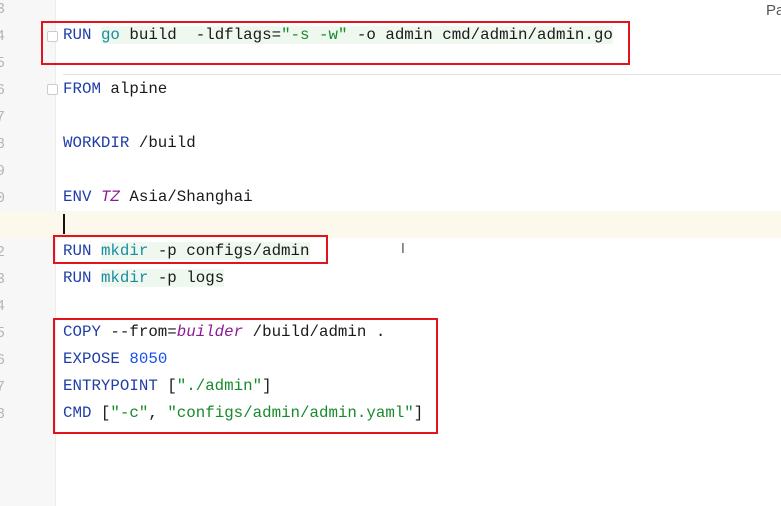  I want to click on code-text: Asia/Shanghai, so click(186, 197).